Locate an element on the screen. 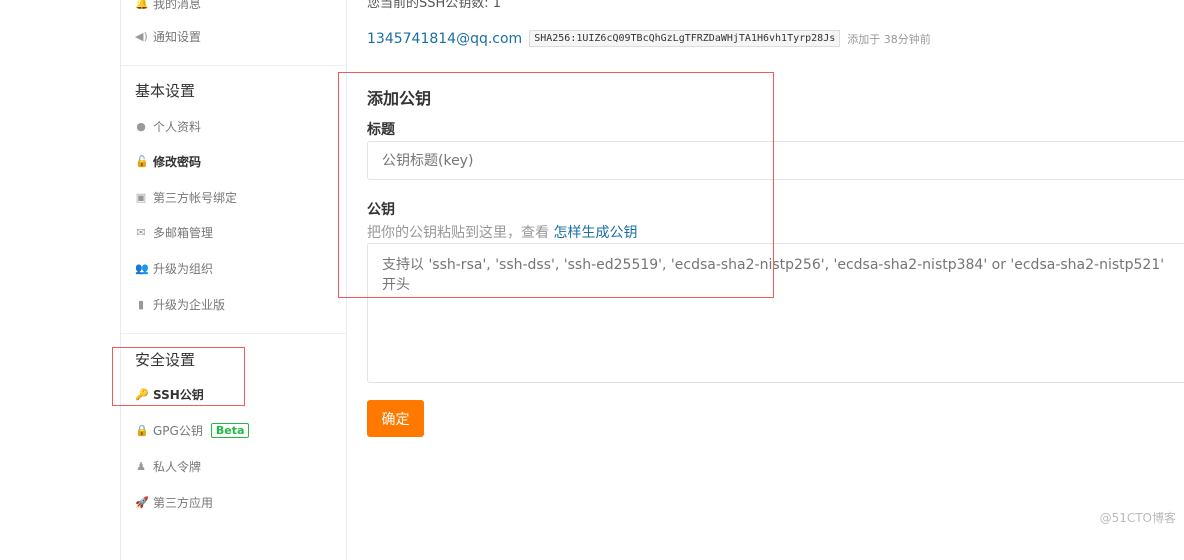 The width and height of the screenshot is (1184, 560). lock-icon: 🔒 is located at coordinates (142, 430).